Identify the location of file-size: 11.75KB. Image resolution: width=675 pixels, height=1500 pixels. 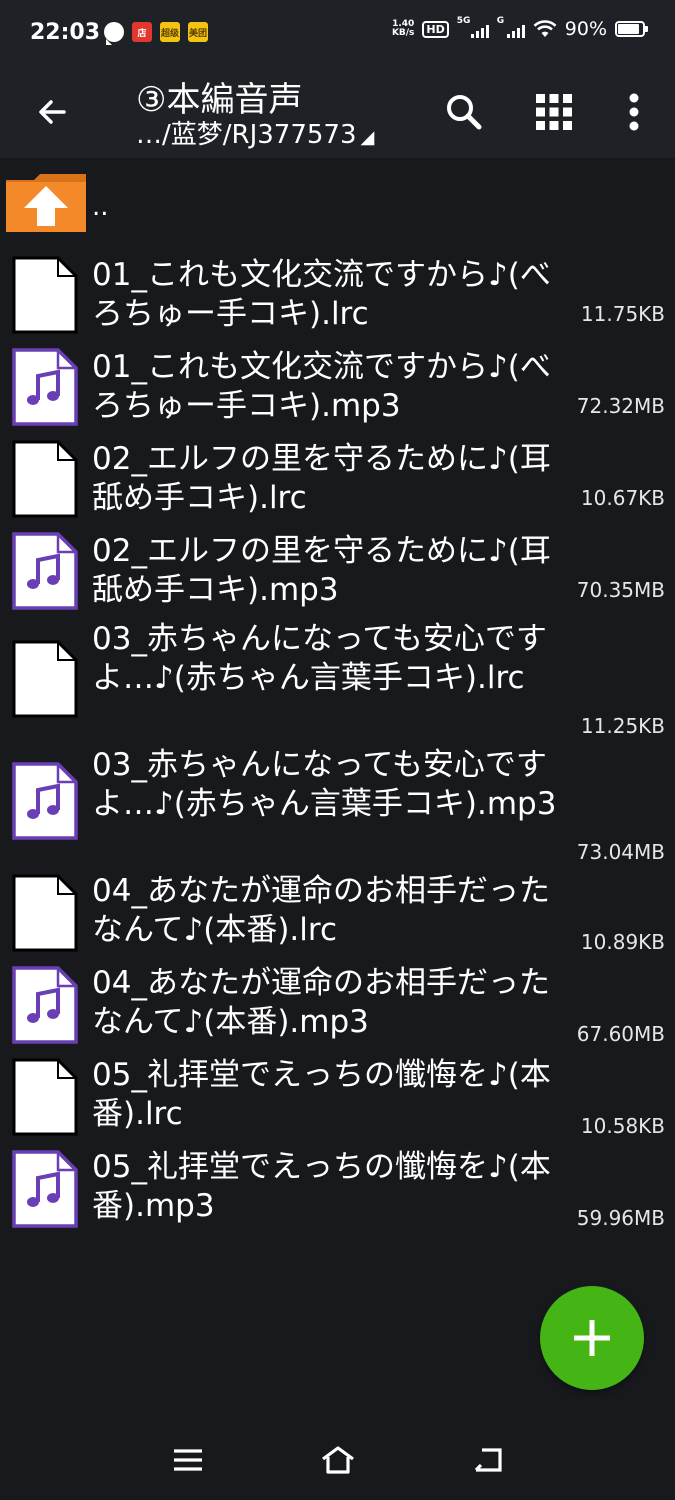
(622, 314).